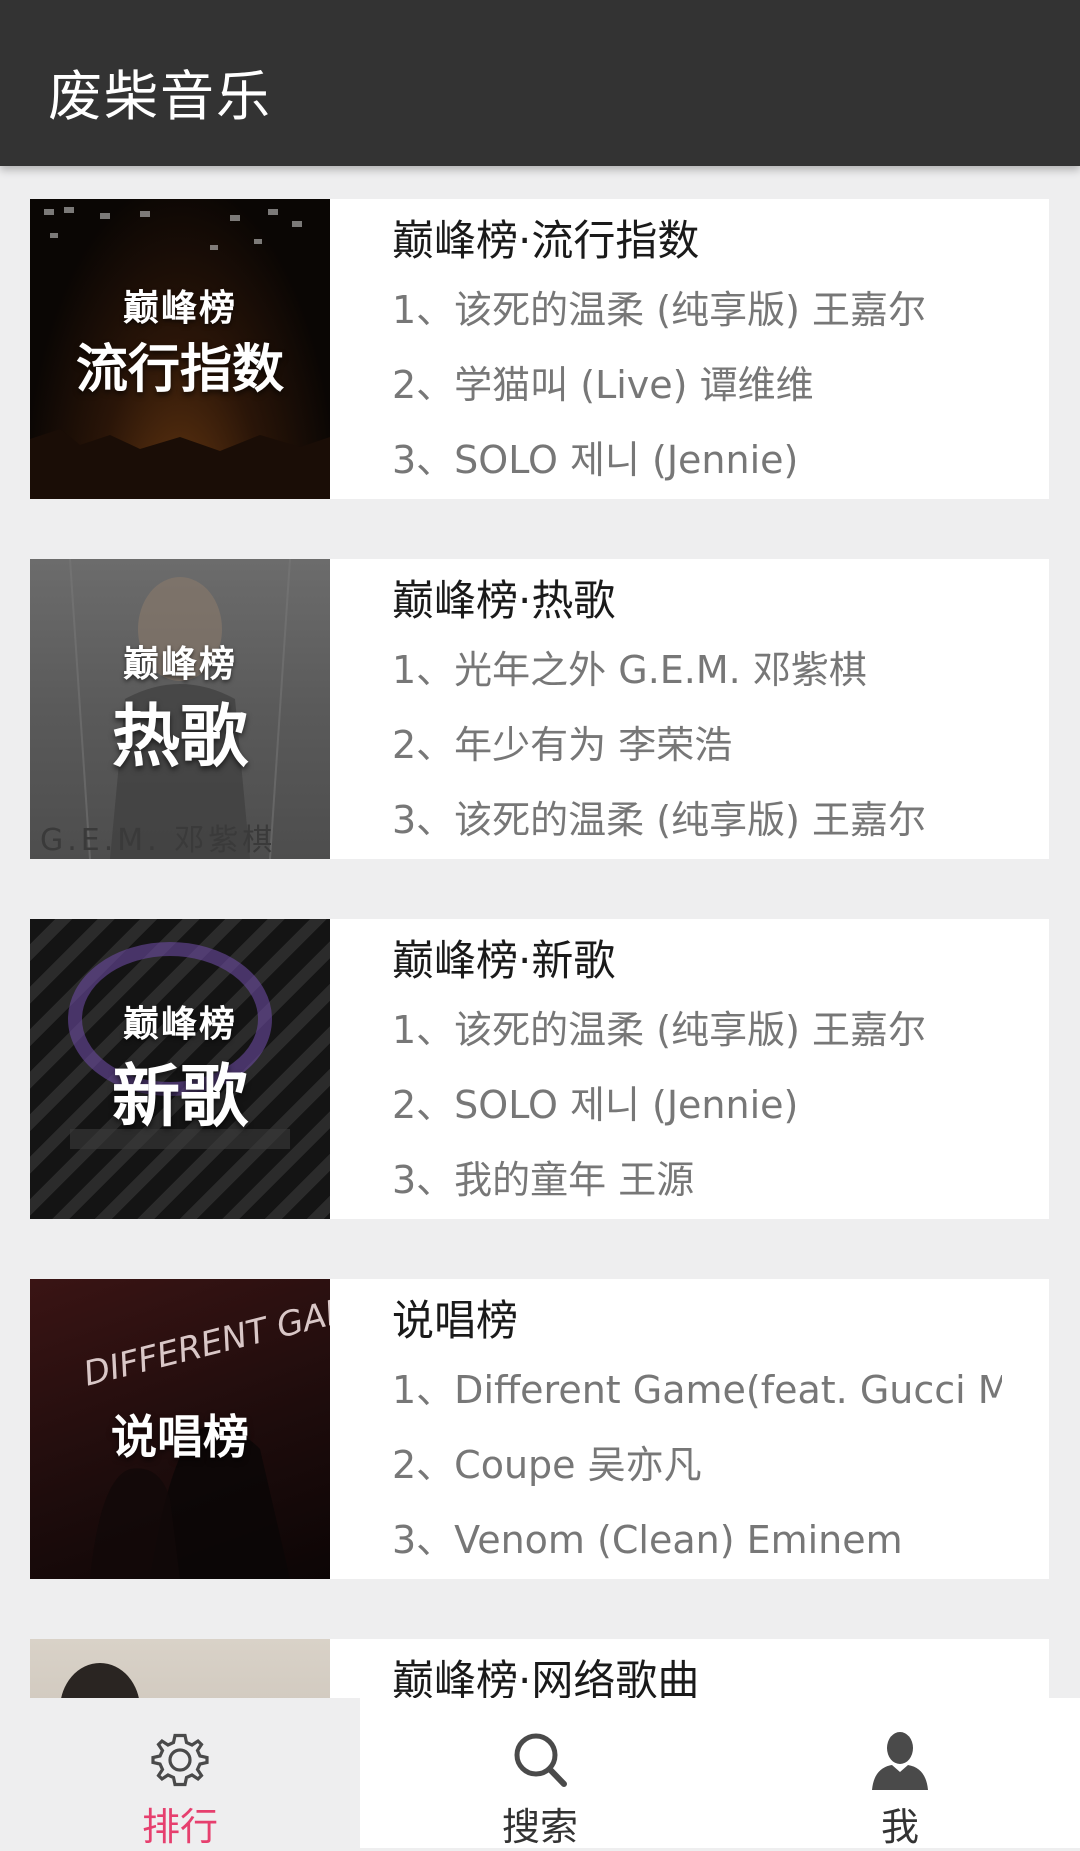  I want to click on chart-cover: 巅峰榜 热歌 G.E.M. 邓紫棋, so click(180, 709).